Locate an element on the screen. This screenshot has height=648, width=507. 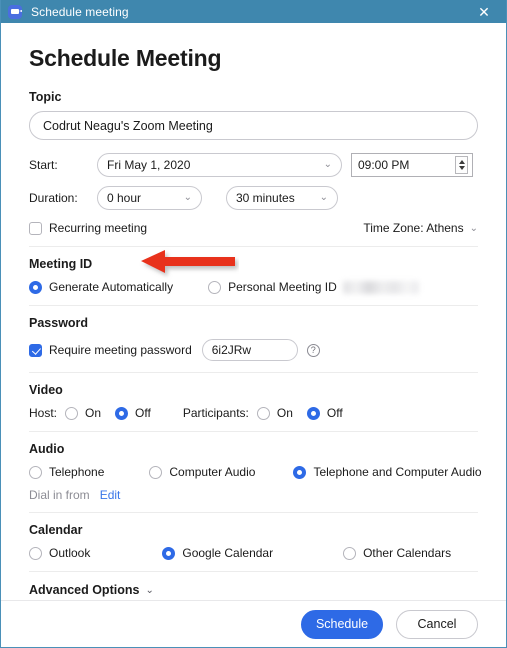
start-date-select: Fri May 1, 2020 ⌄ is located at coordinates (219, 165).